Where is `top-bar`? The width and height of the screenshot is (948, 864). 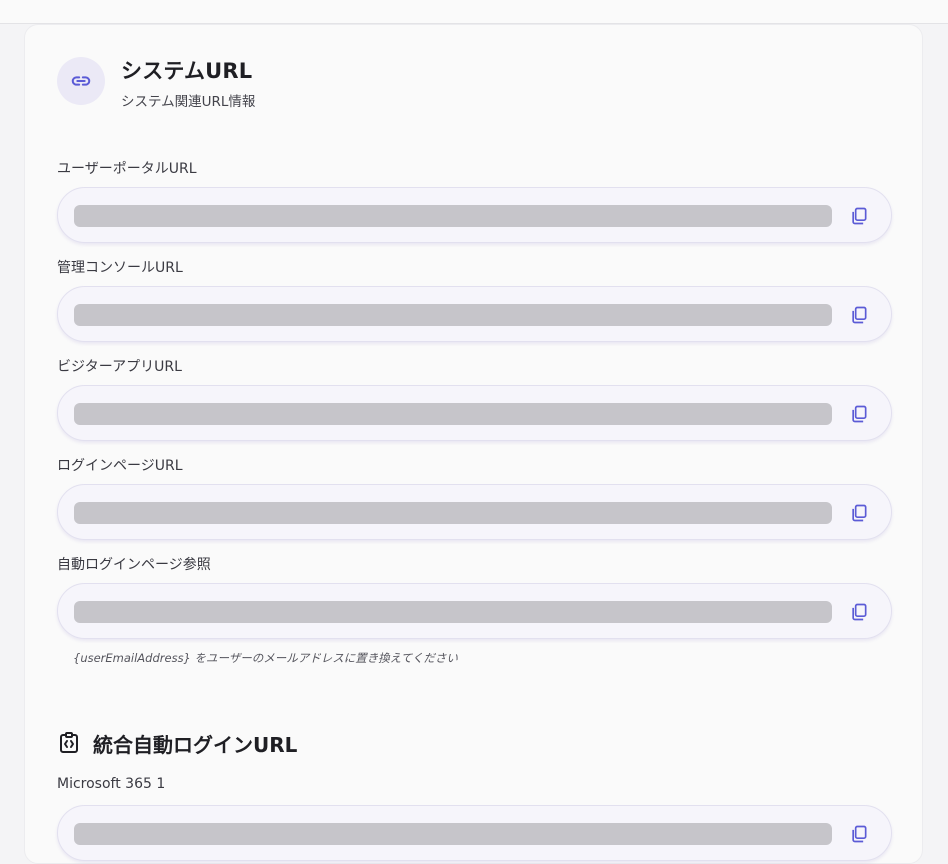
top-bar is located at coordinates (474, 12).